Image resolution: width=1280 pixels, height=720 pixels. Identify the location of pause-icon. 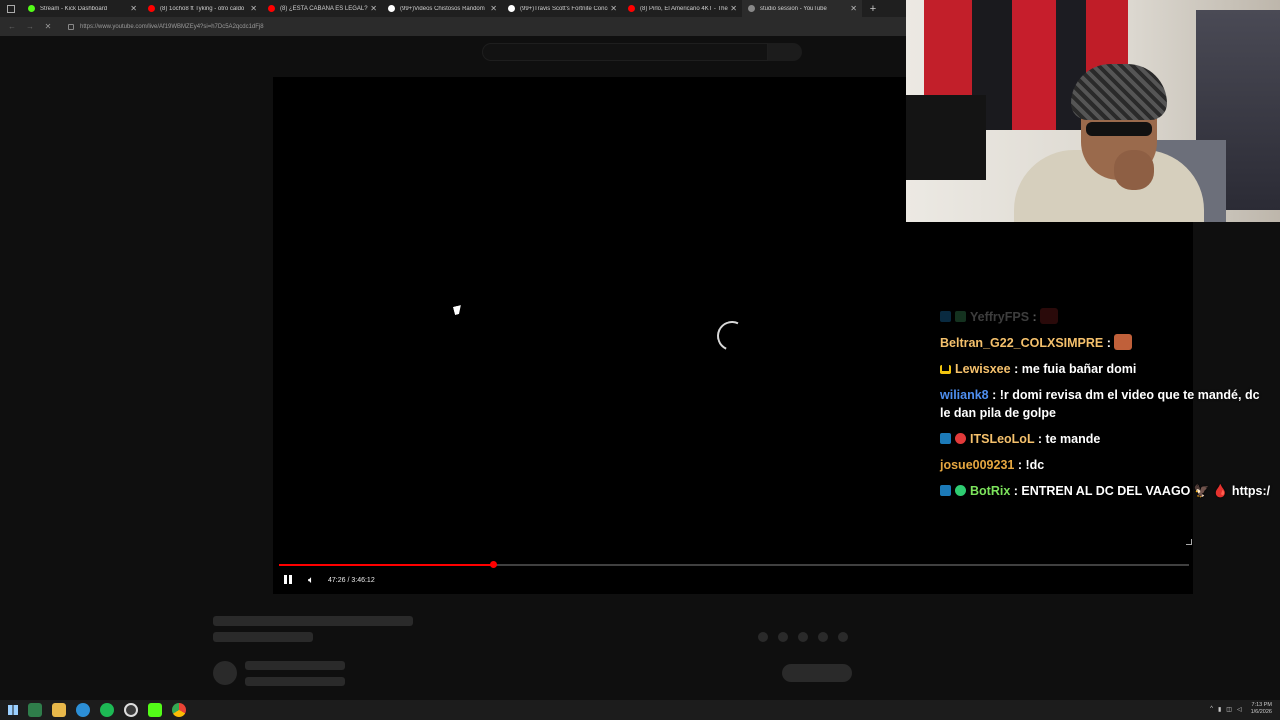
(288, 580).